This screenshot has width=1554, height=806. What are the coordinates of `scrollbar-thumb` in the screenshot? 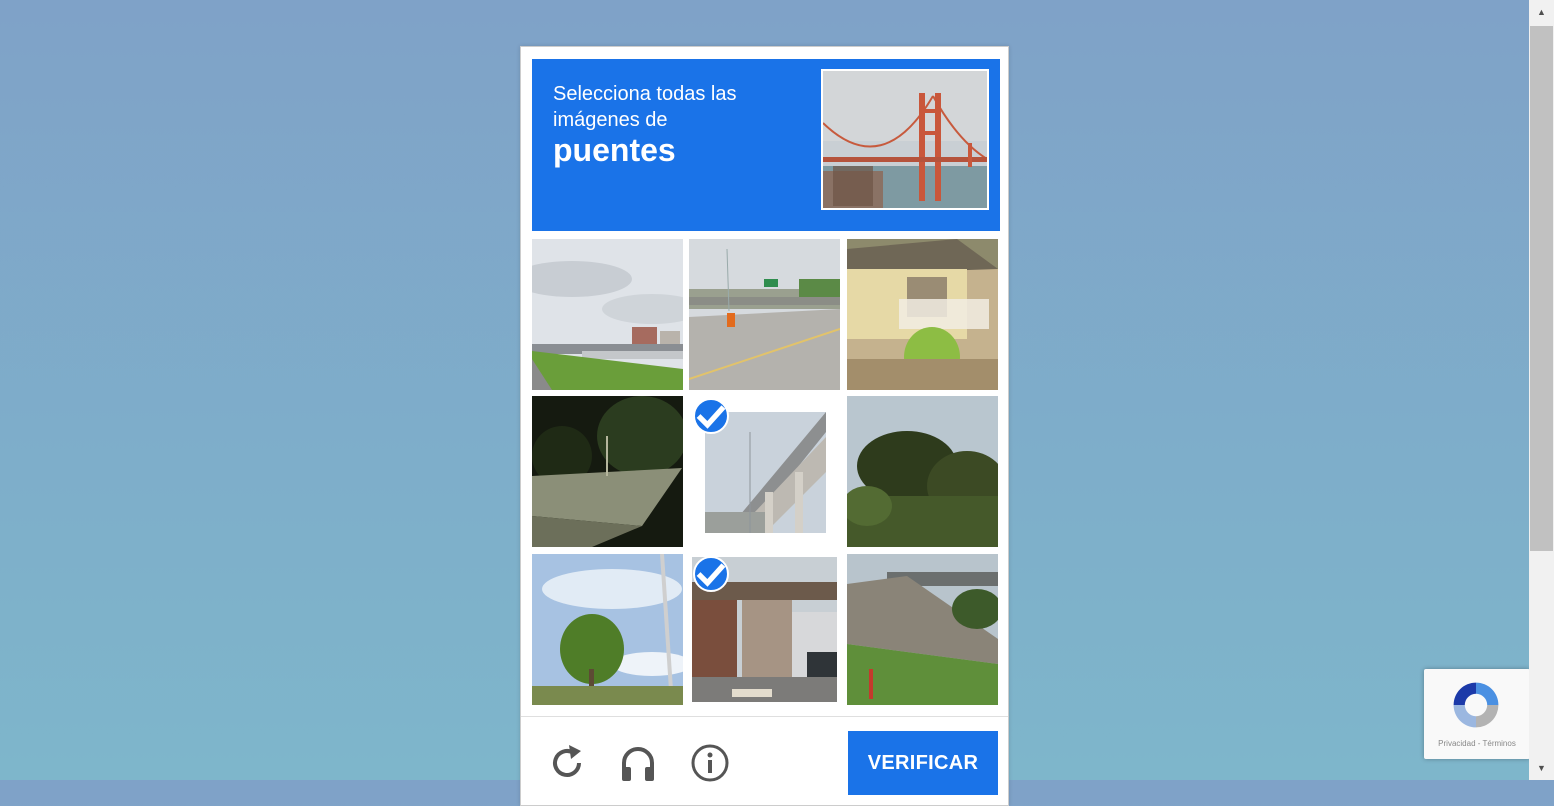 It's located at (1541, 288).